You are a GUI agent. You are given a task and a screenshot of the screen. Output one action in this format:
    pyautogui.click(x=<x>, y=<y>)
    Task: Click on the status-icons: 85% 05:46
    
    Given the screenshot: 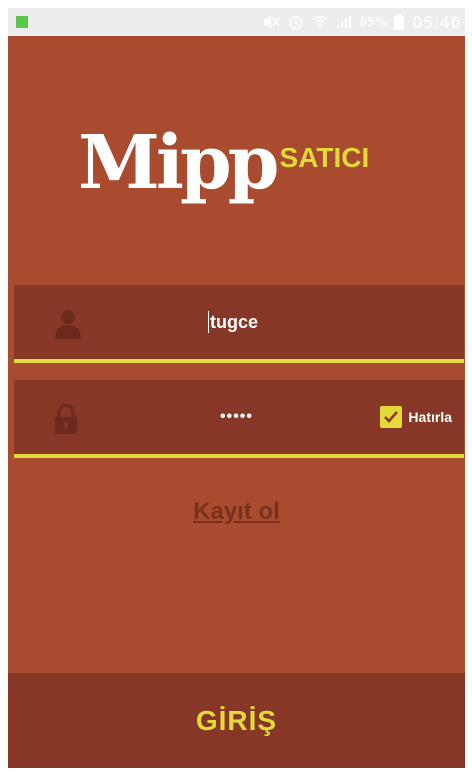 What is the action you would take?
    pyautogui.click(x=361, y=22)
    